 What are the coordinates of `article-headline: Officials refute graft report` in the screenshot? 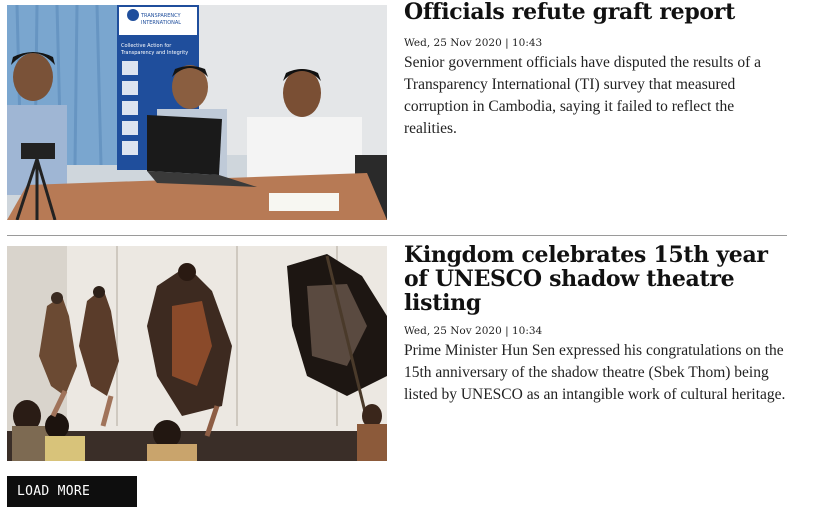 It's located at (596, 12).